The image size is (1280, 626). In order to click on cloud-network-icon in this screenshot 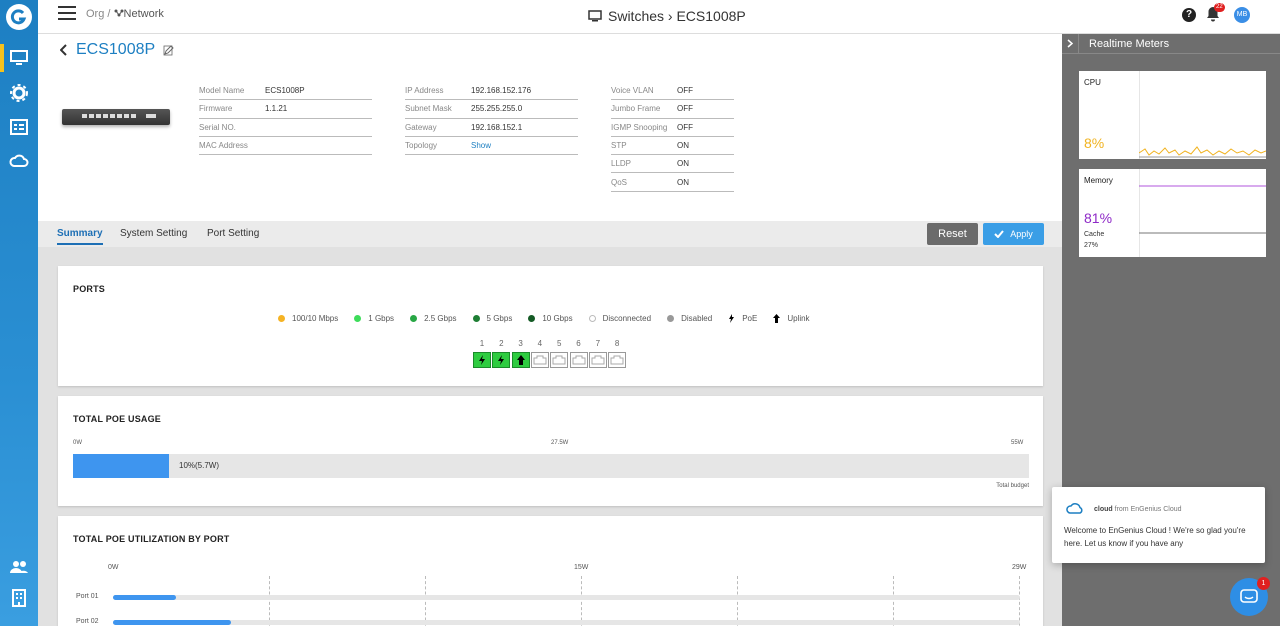, I will do `click(19, 162)`.